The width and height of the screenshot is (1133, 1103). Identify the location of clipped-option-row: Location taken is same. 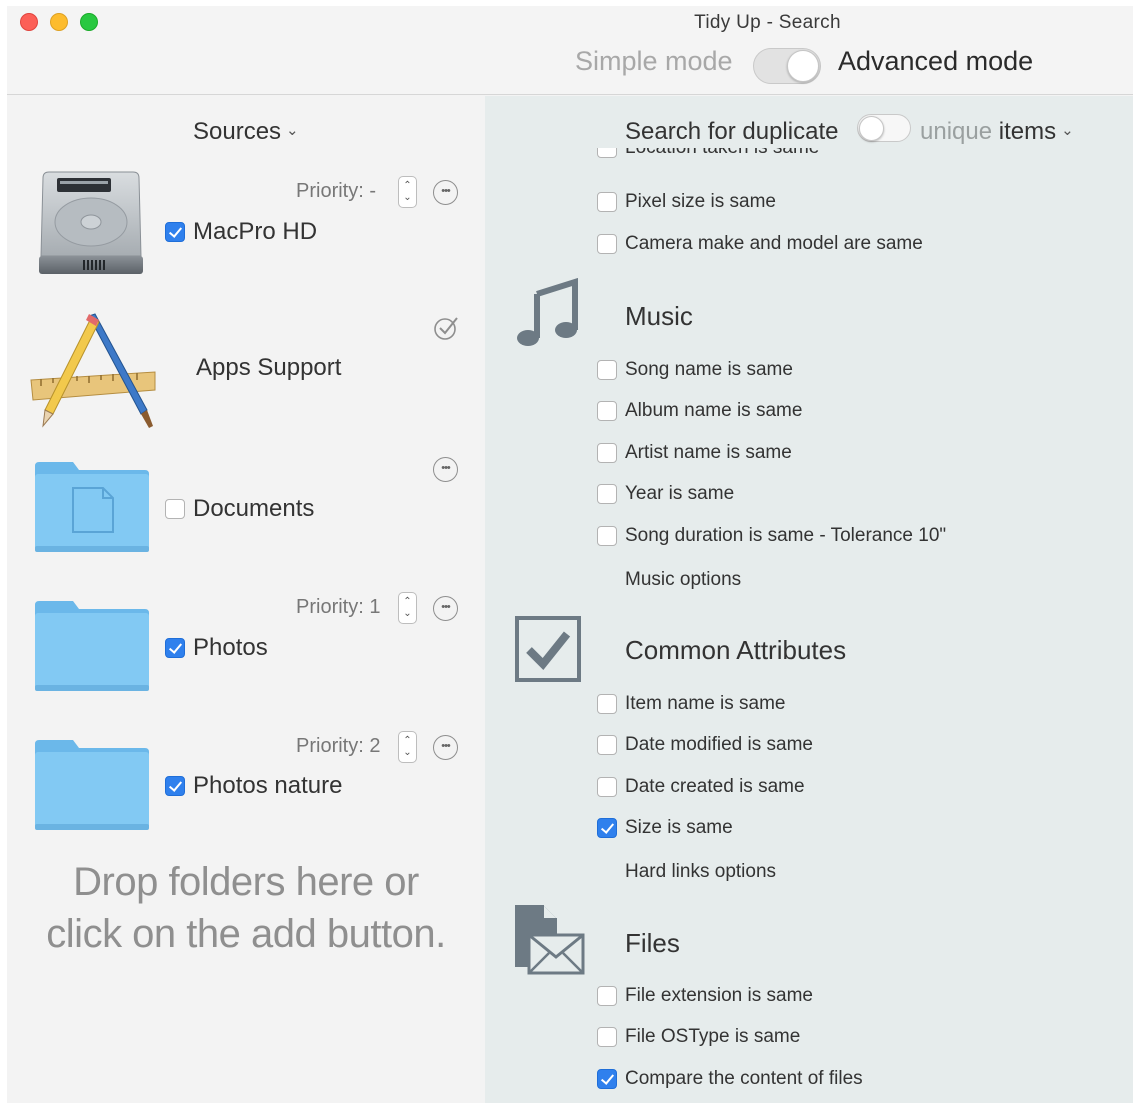
(797, 157).